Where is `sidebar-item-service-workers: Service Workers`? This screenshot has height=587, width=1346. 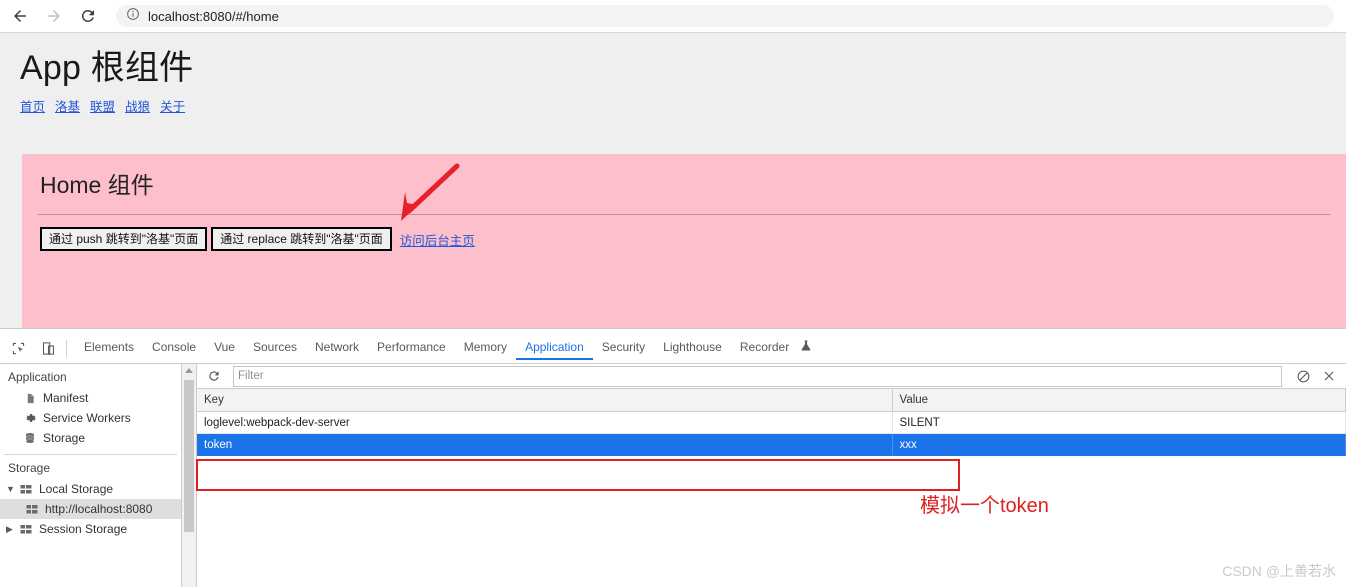
sidebar-item-service-workers: Service Workers is located at coordinates (90, 418).